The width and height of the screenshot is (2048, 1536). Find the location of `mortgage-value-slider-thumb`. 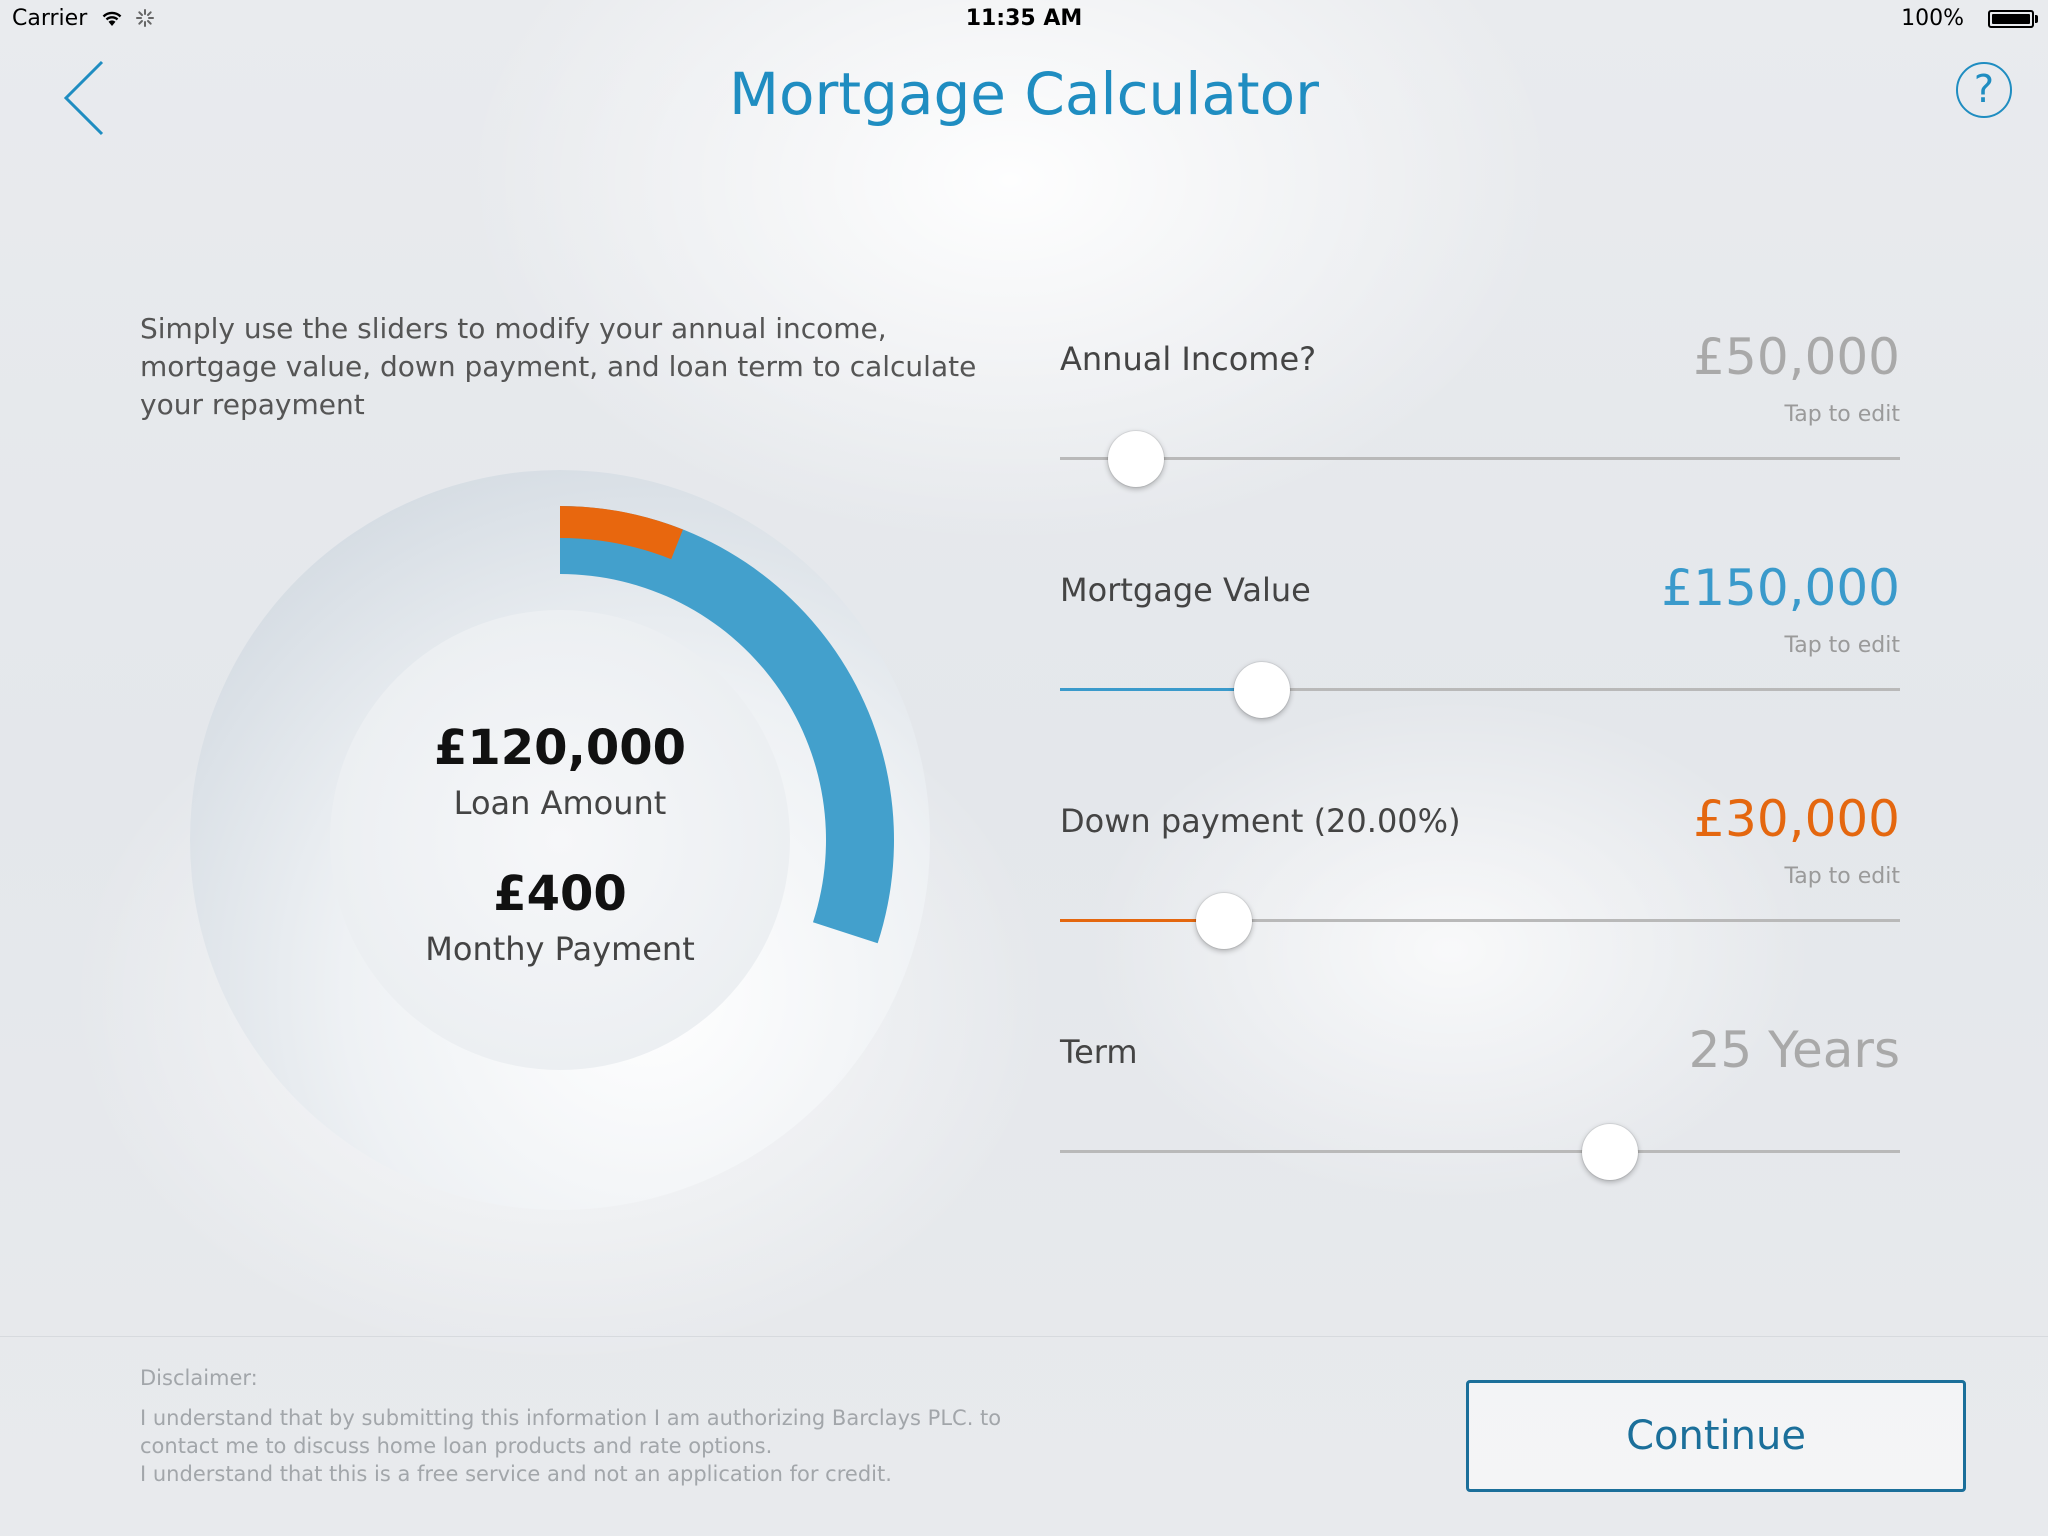

mortgage-value-slider-thumb is located at coordinates (1261, 690).